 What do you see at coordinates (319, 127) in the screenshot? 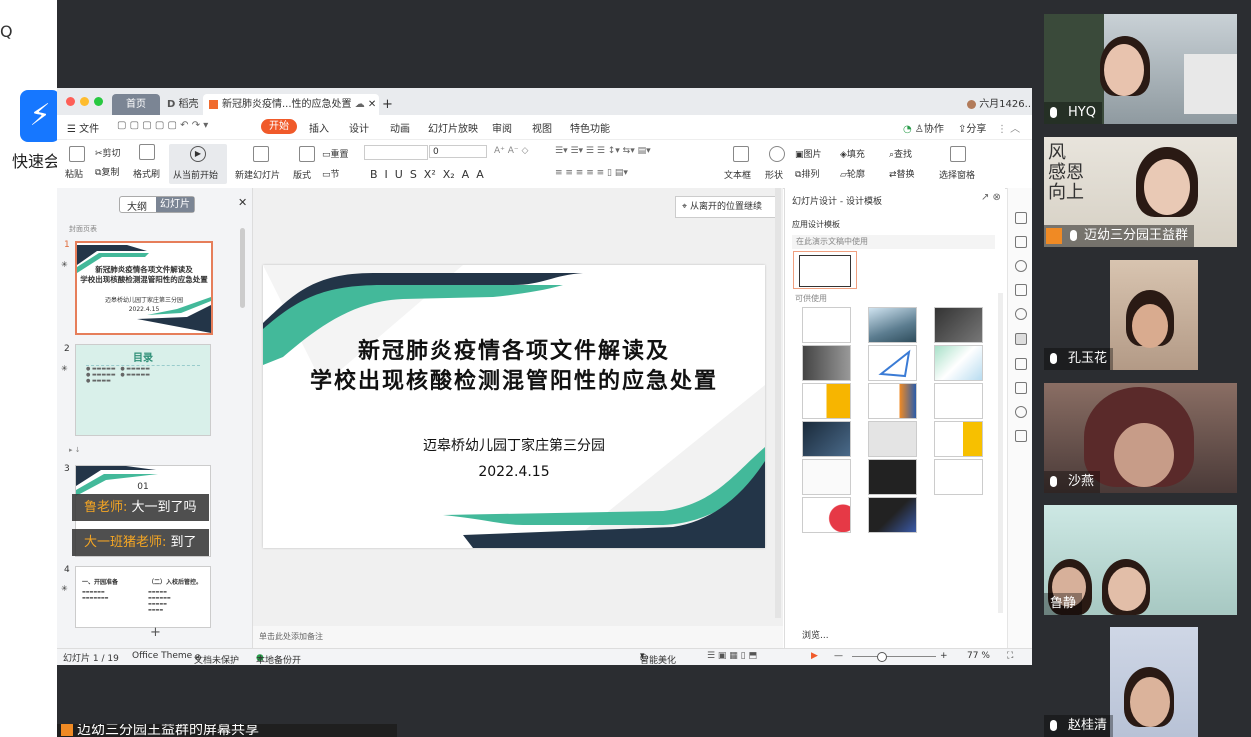
I see `menu-insert: 插入` at bounding box center [319, 127].